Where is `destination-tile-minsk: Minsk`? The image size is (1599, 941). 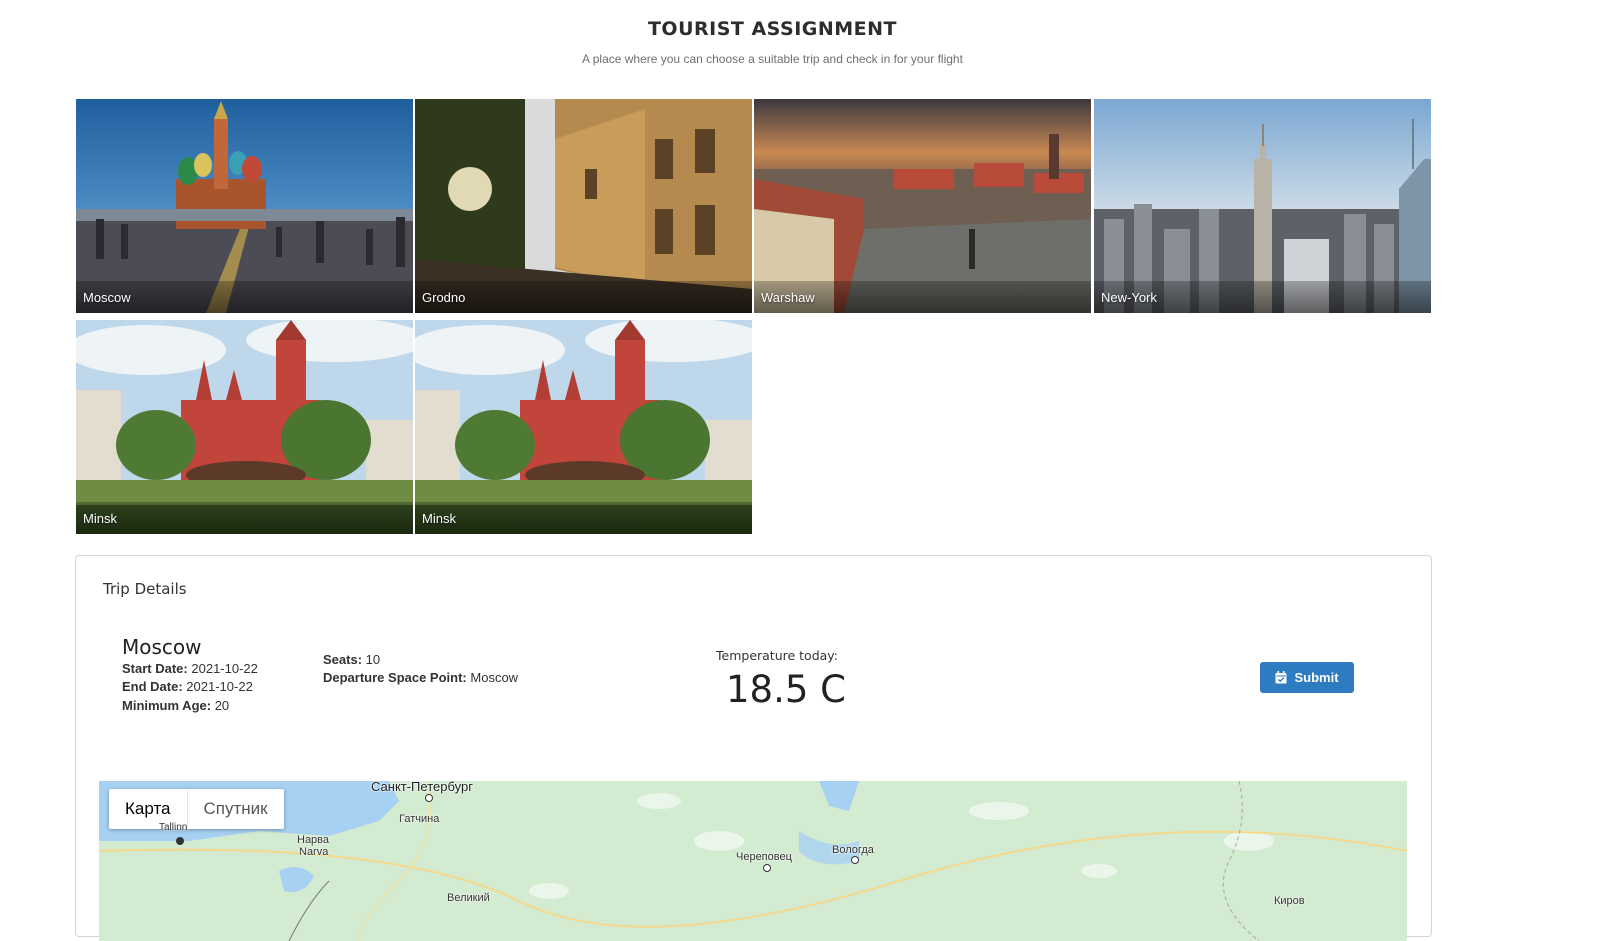 destination-tile-minsk: Minsk is located at coordinates (244, 427).